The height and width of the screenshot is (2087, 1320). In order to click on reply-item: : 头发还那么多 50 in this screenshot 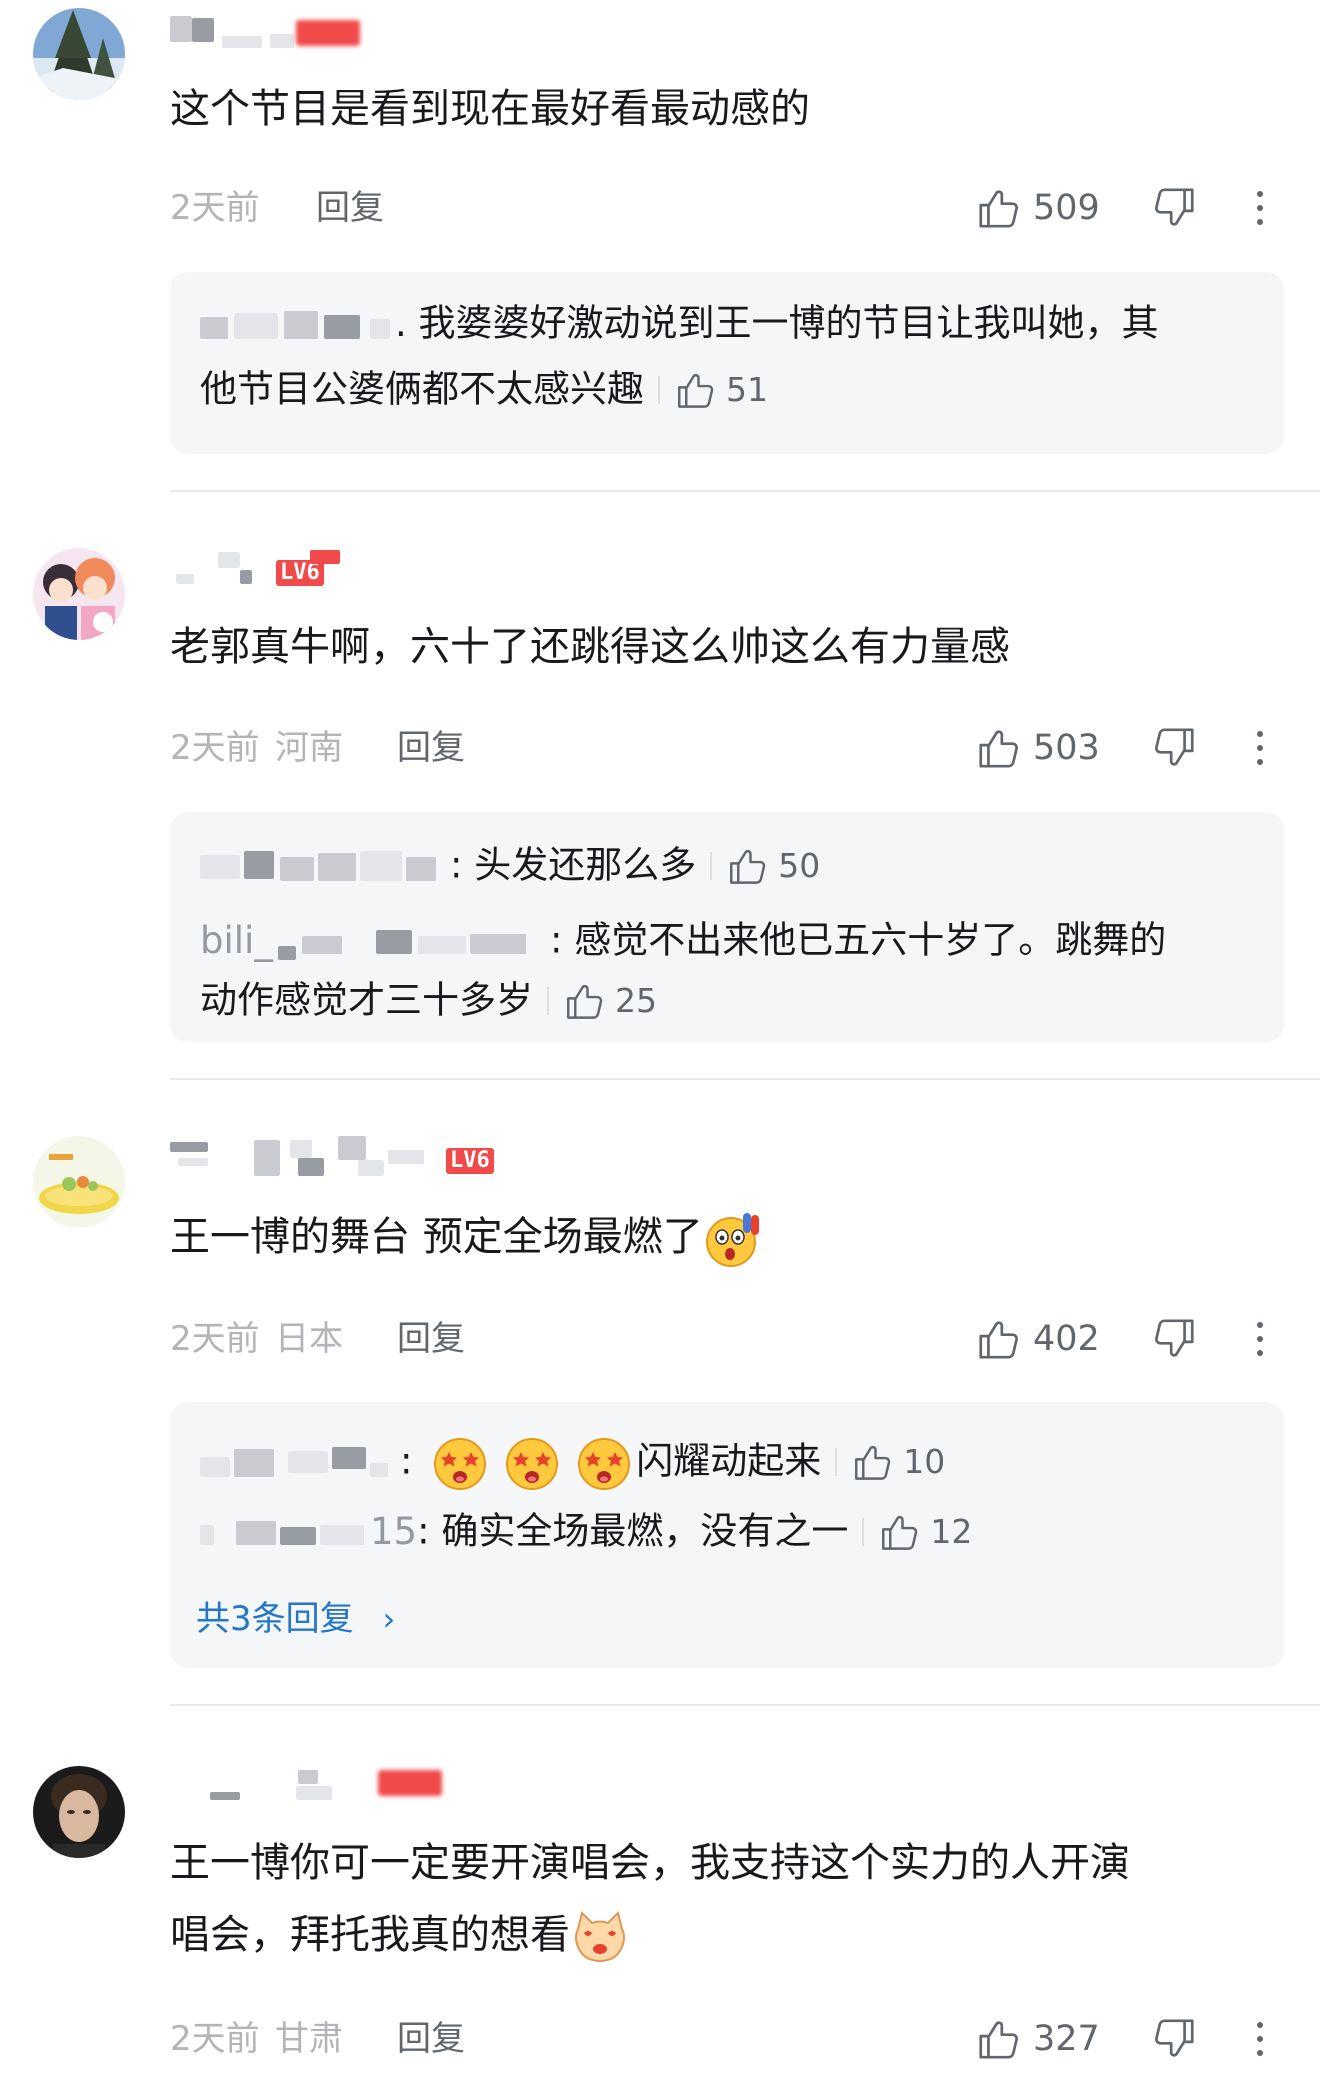, I will do `click(732, 864)`.